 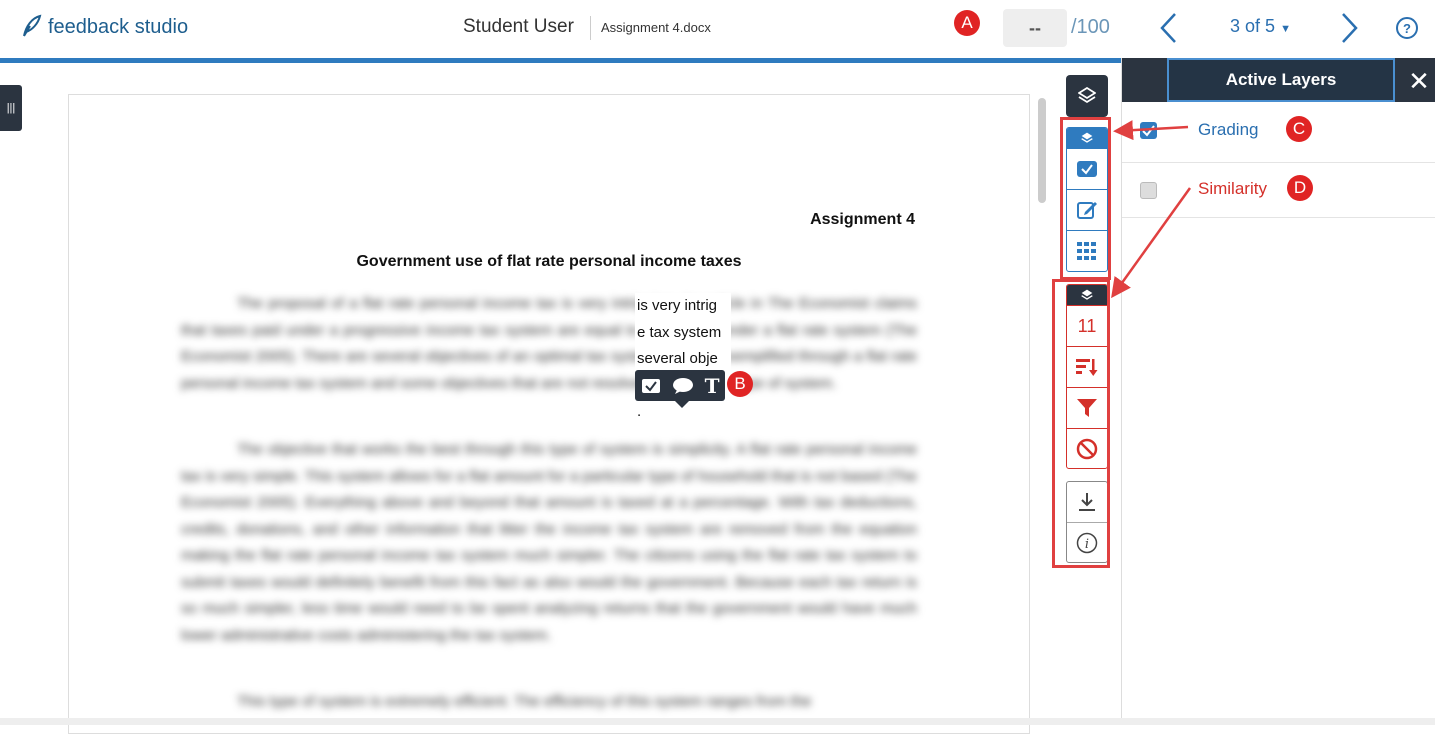 I want to click on paper-counter-label: 3 of 5, so click(x=1253, y=26).